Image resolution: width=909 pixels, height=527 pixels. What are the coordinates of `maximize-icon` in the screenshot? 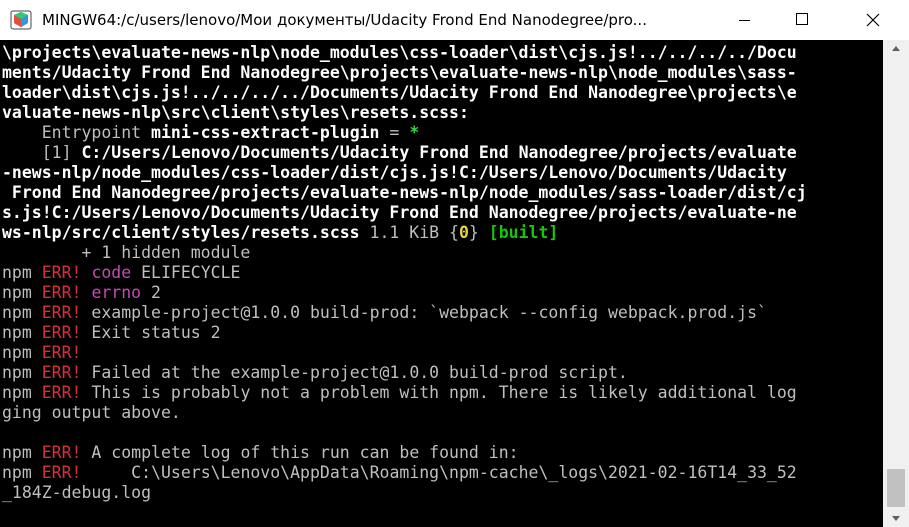 It's located at (802, 19).